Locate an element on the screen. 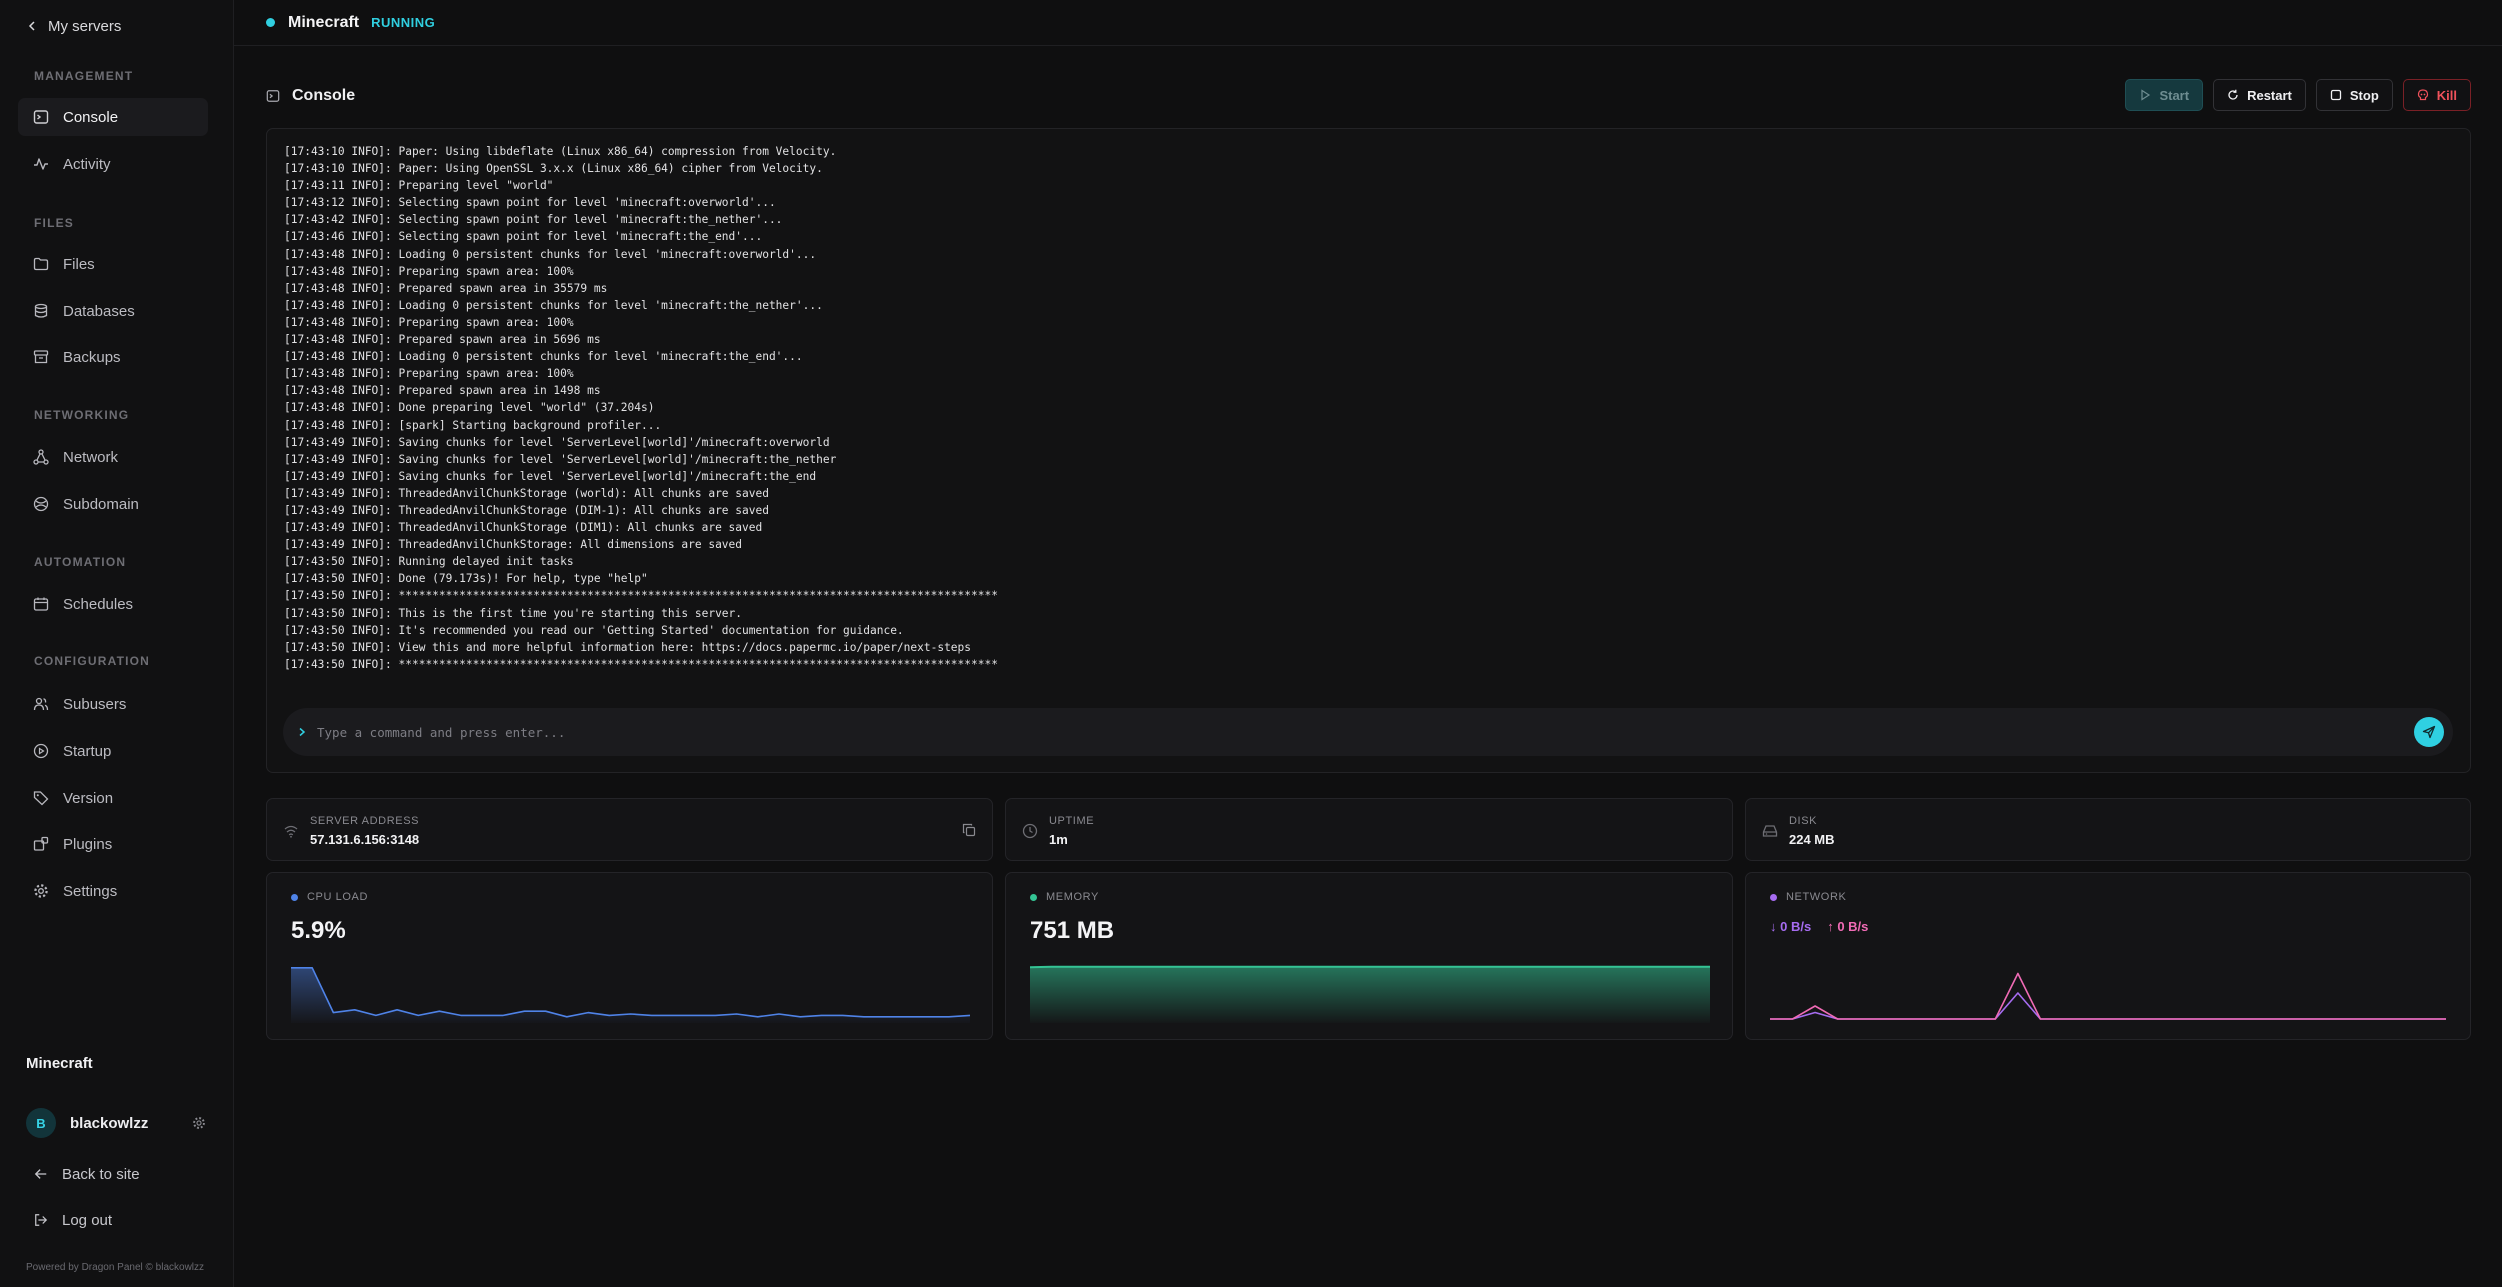 Image resolution: width=2502 pixels, height=1287 pixels. network-label: NETWORK is located at coordinates (1816, 897).